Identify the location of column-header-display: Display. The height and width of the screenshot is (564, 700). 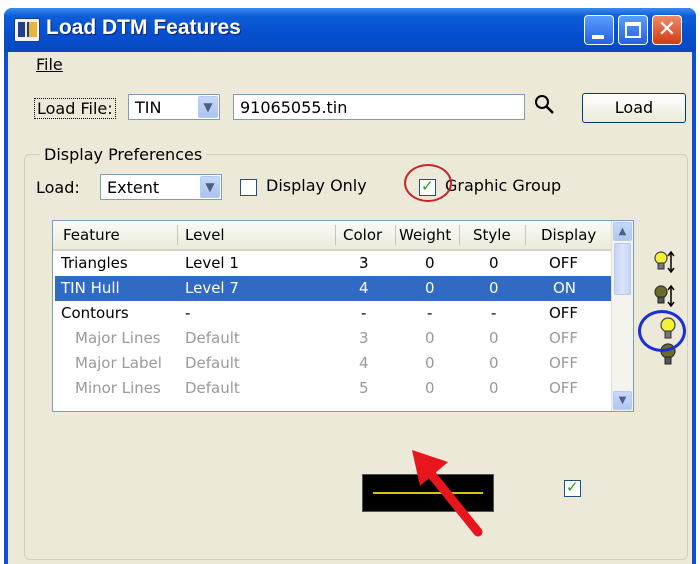
(568, 235).